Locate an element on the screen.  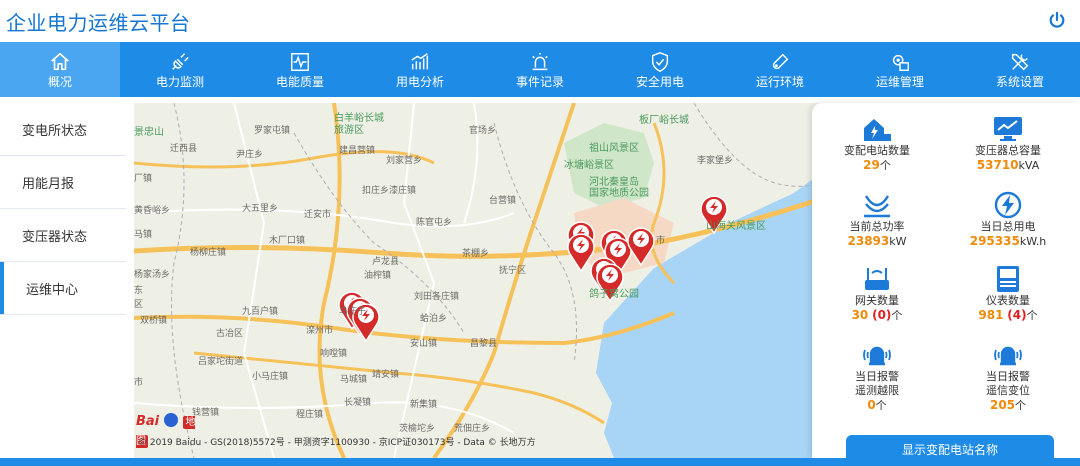
sidebar-item-transformer-status: 变压器状态 is located at coordinates (63, 235).